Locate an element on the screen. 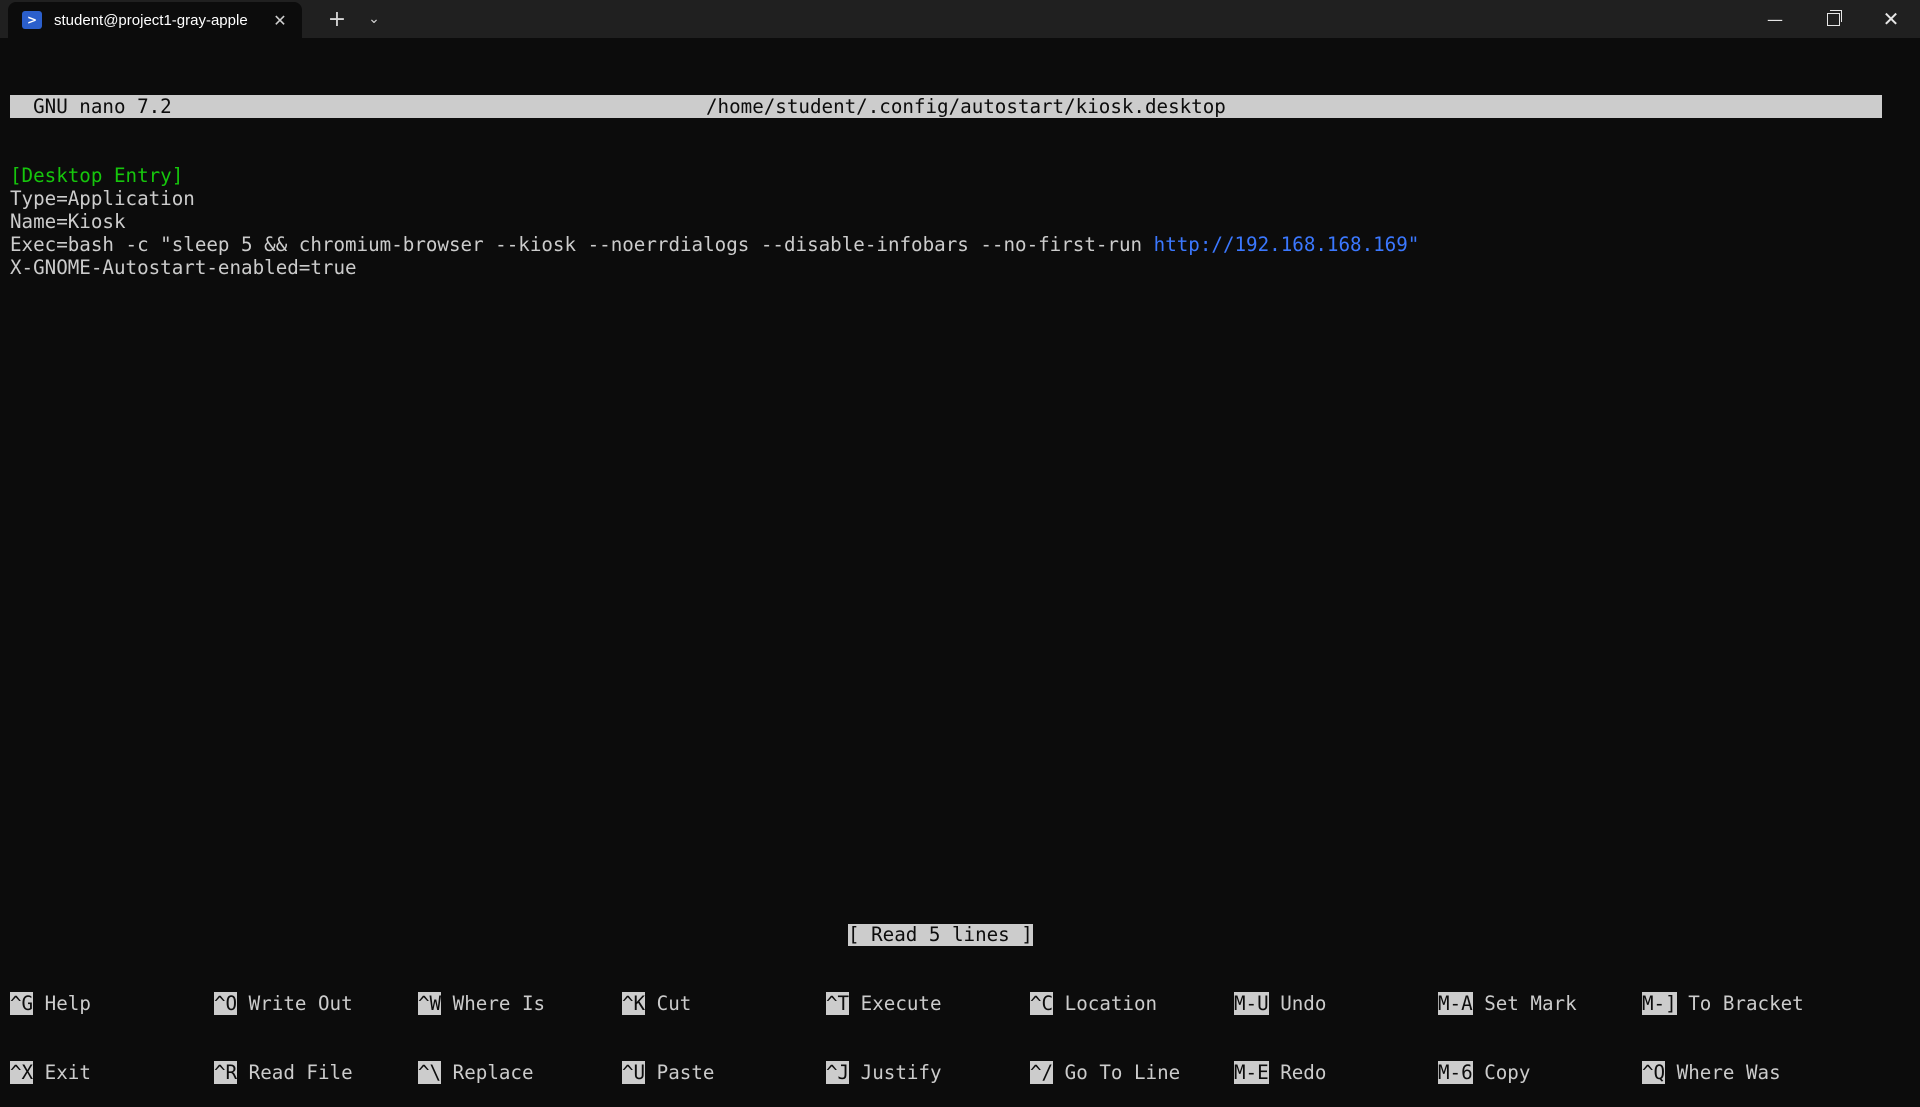  shortcut-item: ^R Read File is located at coordinates (283, 1072).